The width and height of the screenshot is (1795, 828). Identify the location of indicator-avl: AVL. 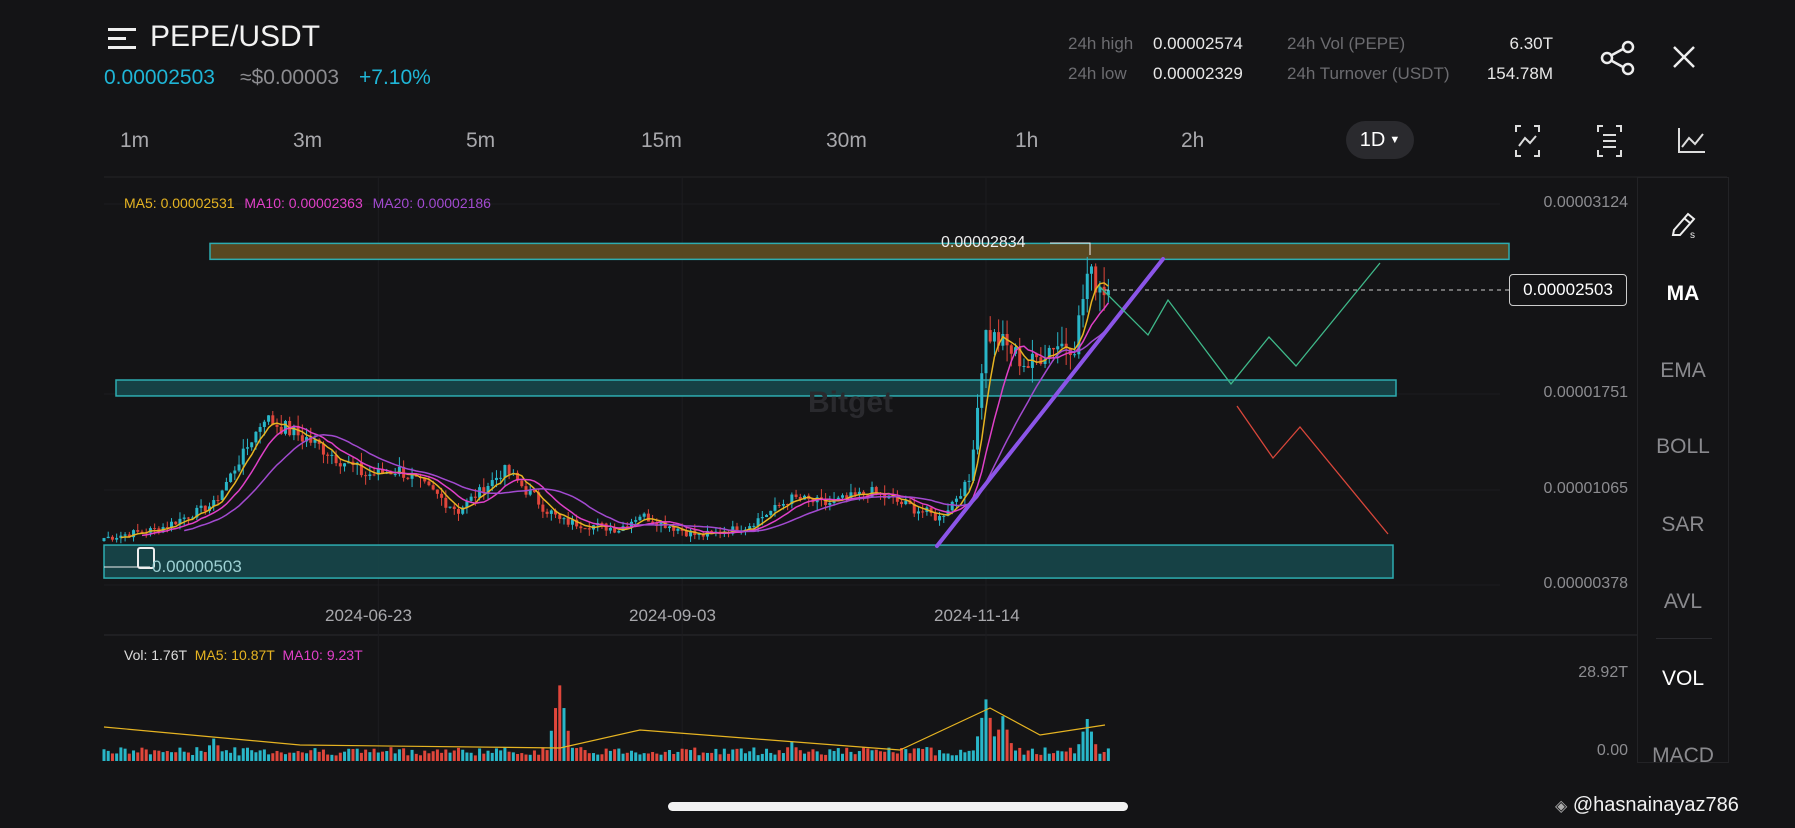
(1683, 602).